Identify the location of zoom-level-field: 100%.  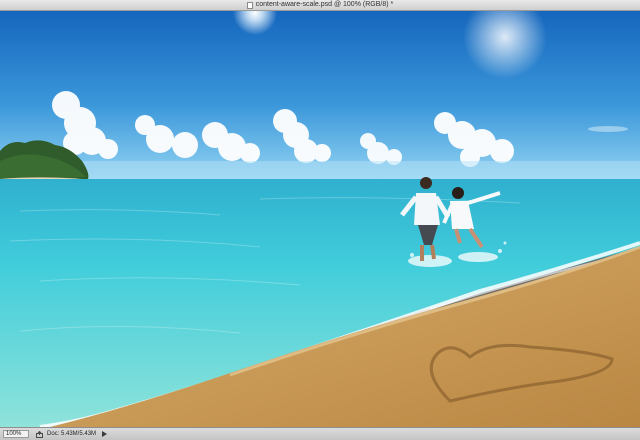
(16, 434).